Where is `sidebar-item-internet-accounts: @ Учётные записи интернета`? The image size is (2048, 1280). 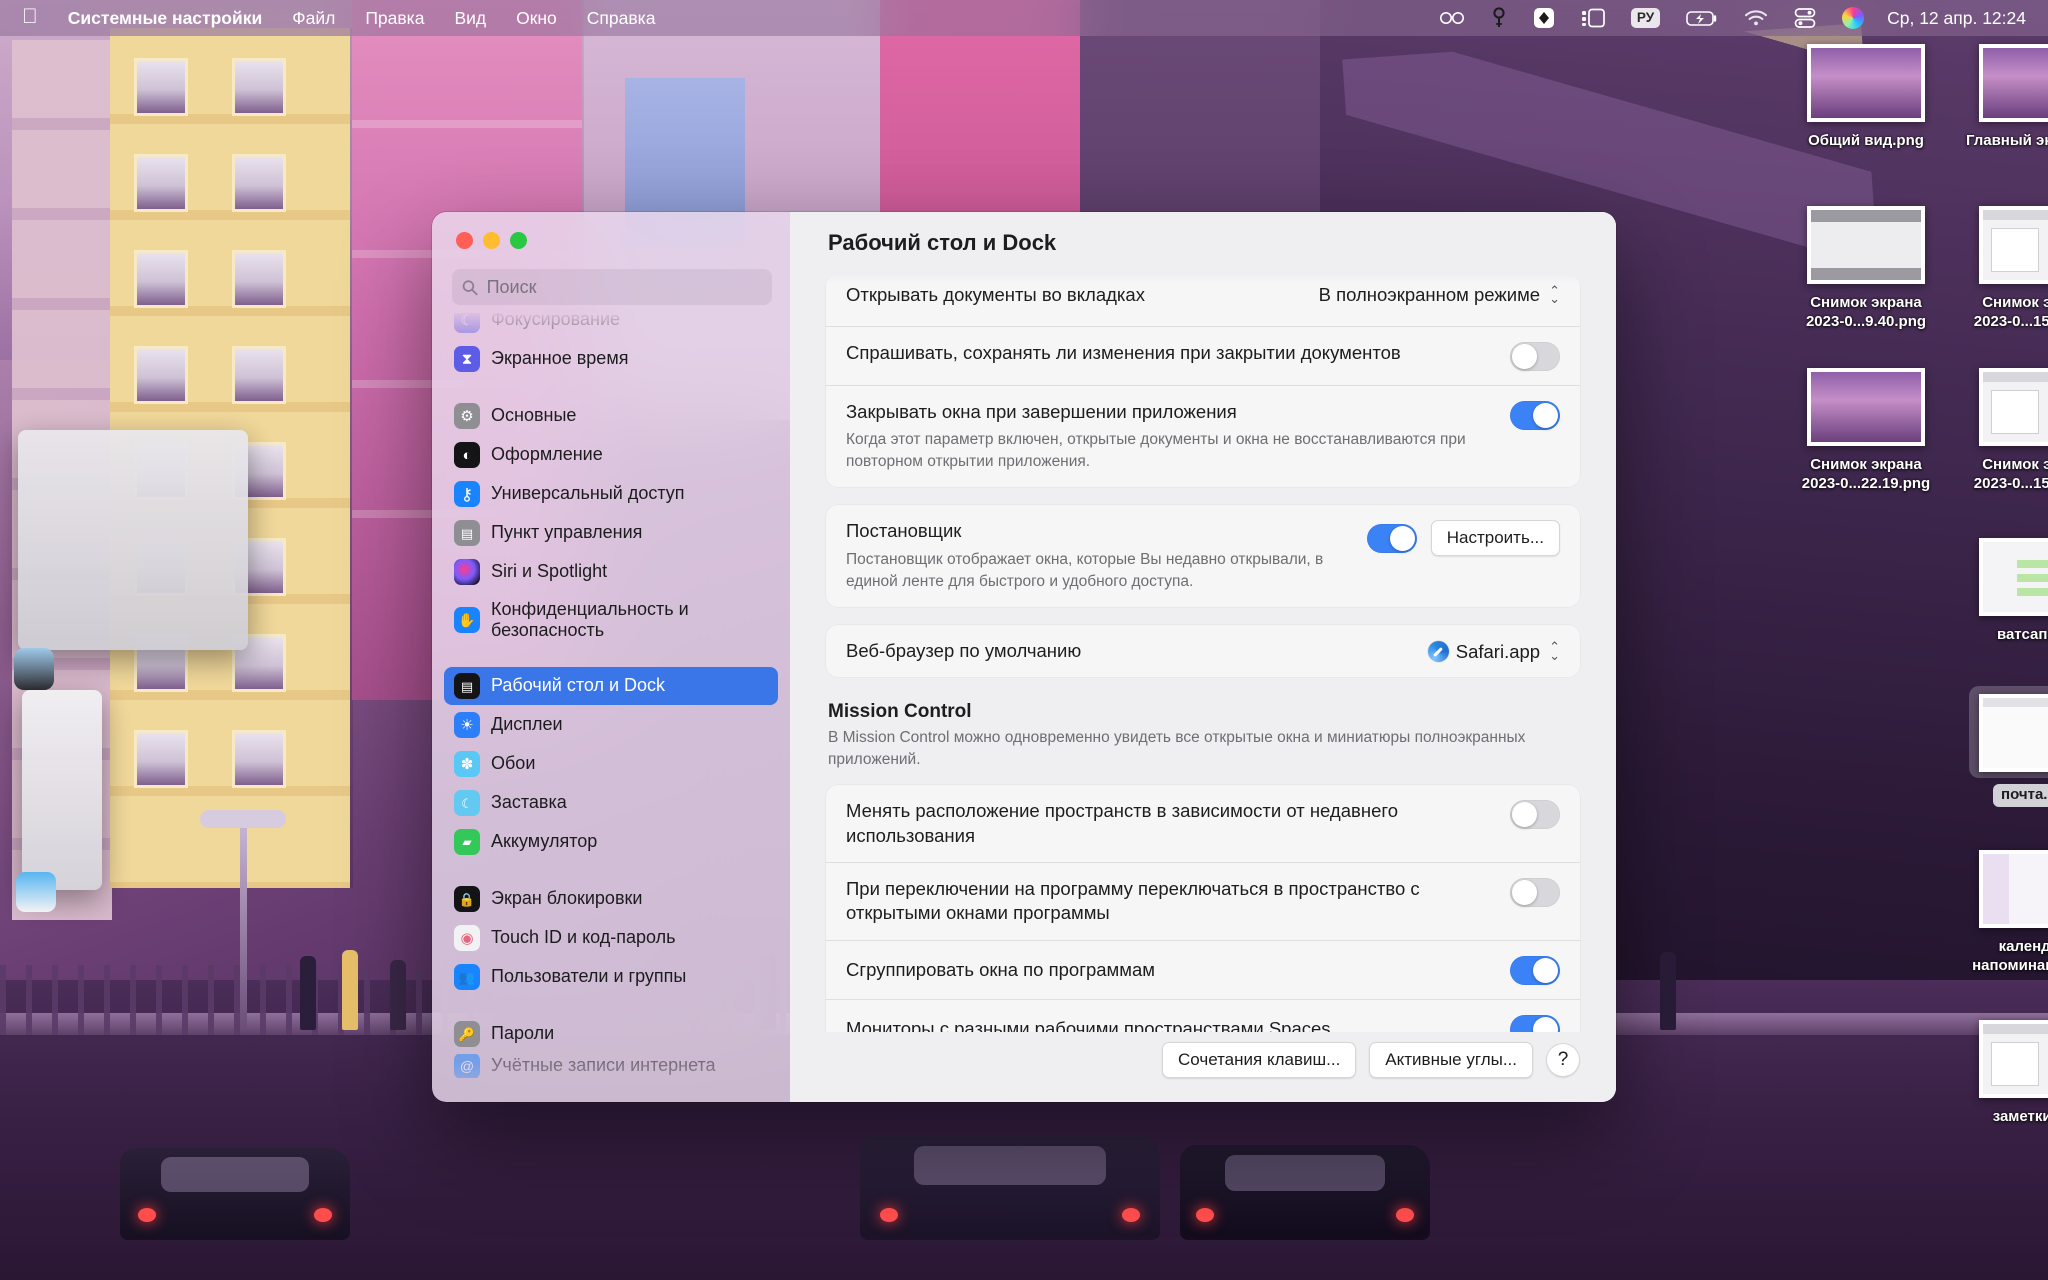
sidebar-item-internet-accounts: @ Учётные записи интернета is located at coordinates (611, 1066).